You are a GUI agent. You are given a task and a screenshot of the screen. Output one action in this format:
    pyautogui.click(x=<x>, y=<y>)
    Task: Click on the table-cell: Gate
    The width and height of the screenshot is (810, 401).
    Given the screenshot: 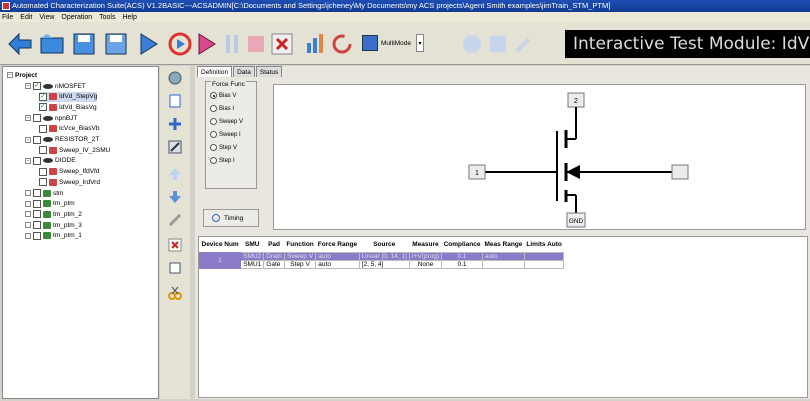 What is the action you would take?
    pyautogui.click(x=274, y=264)
    